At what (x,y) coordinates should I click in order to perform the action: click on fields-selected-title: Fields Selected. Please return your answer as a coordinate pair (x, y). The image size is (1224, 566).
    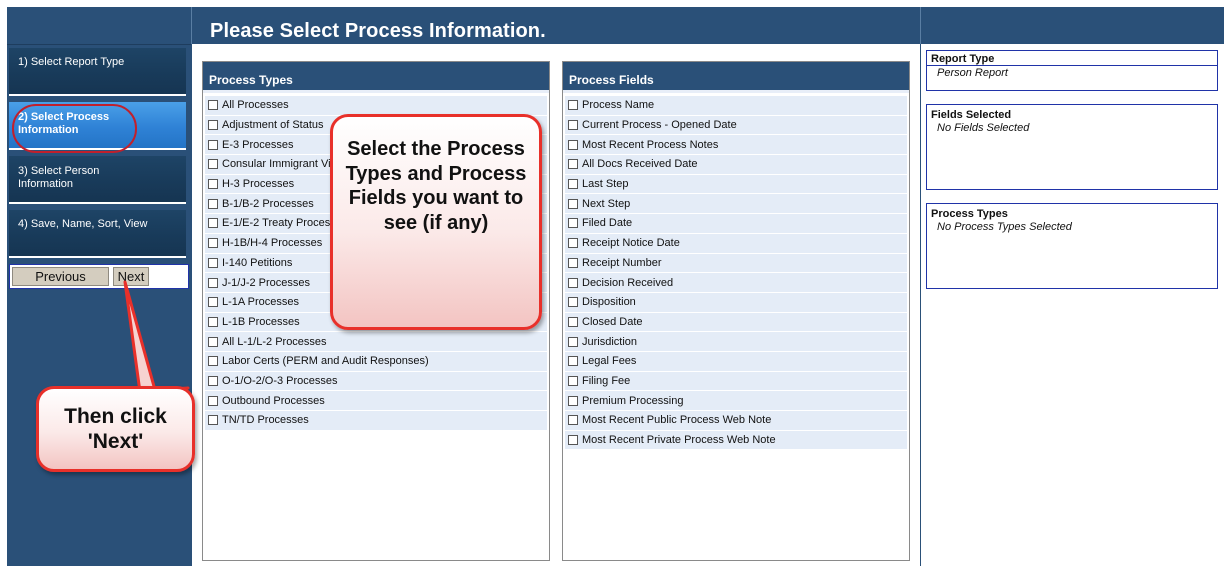
    Looking at the image, I should click on (971, 115).